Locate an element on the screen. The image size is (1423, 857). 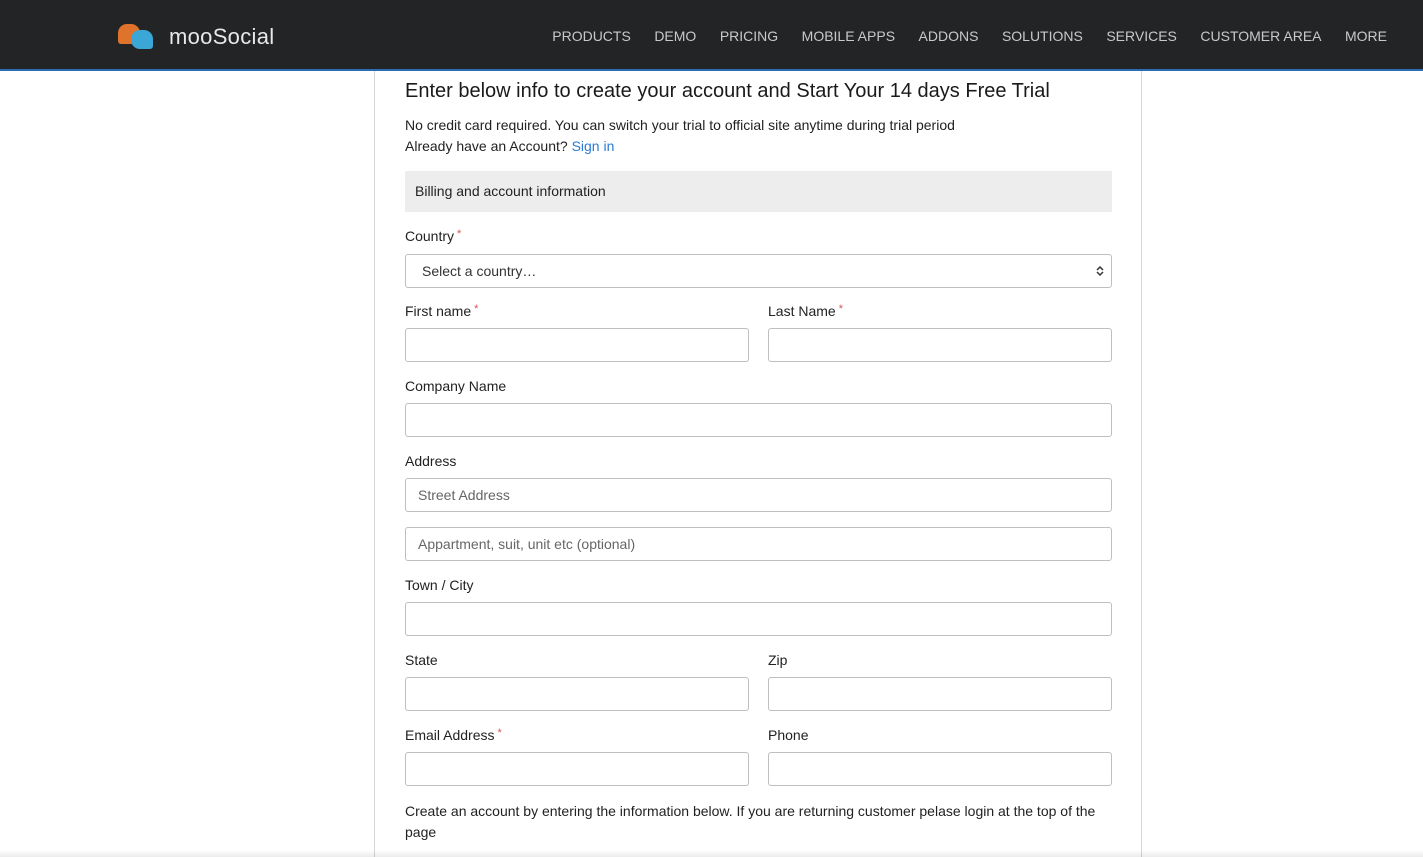
brand-logo-link: mooSocial is located at coordinates (195, 37).